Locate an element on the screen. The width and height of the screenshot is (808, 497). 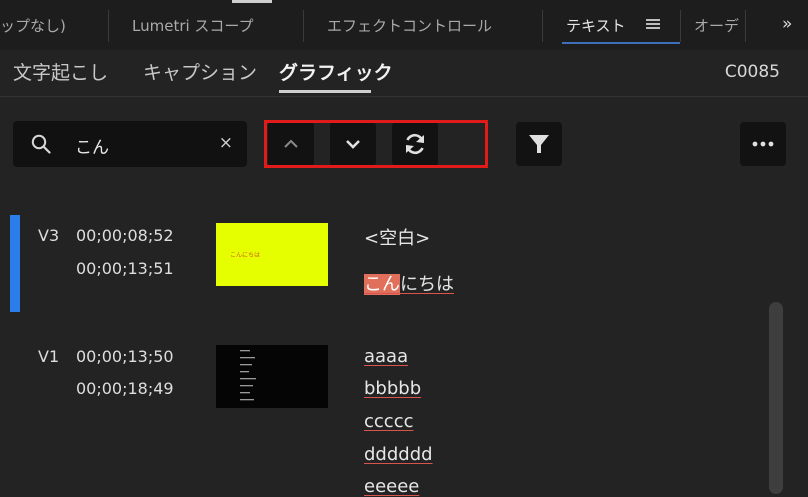
search-icon is located at coordinates (41, 144).